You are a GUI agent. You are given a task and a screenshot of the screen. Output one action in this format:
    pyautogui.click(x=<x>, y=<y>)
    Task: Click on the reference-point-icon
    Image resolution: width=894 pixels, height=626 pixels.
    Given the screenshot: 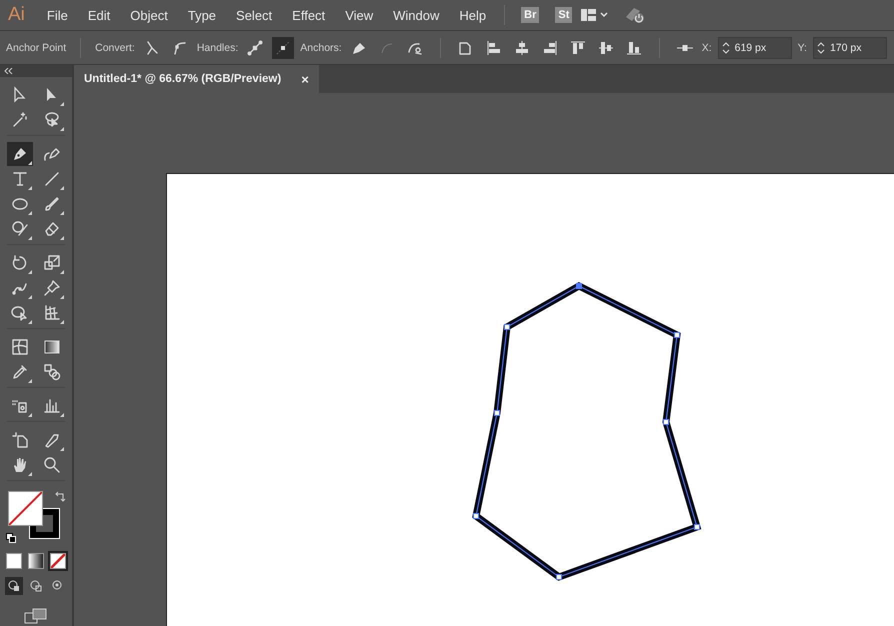 What is the action you would take?
    pyautogui.click(x=684, y=47)
    